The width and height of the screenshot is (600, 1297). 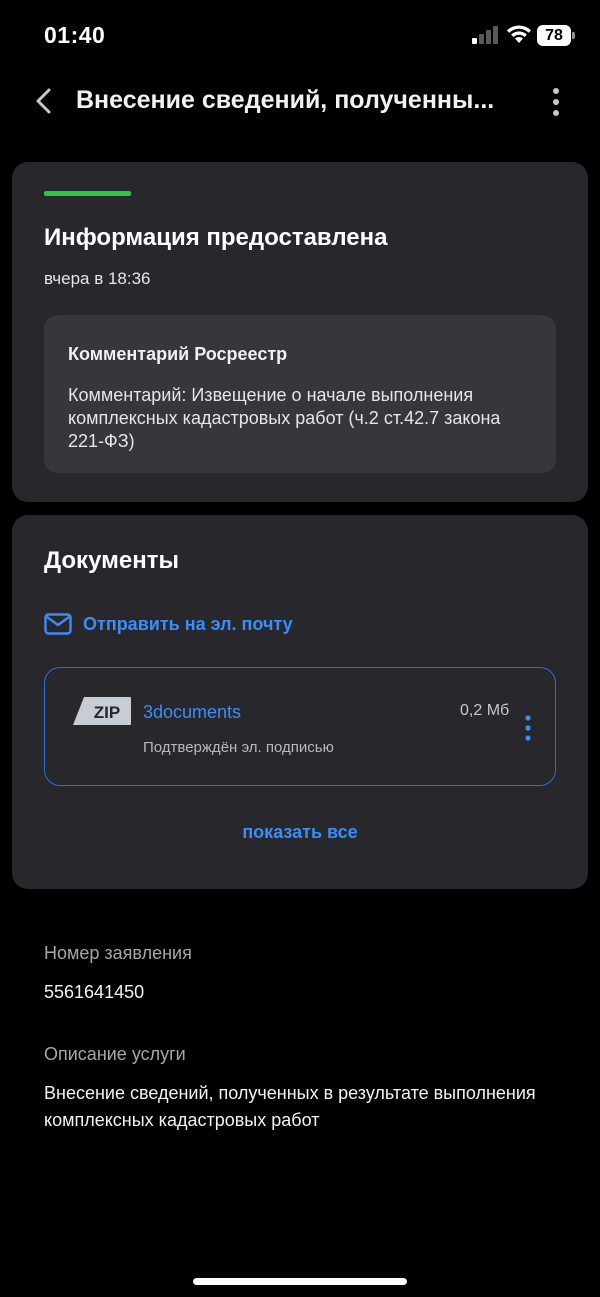 I want to click on status-progress-bar, so click(x=87, y=193).